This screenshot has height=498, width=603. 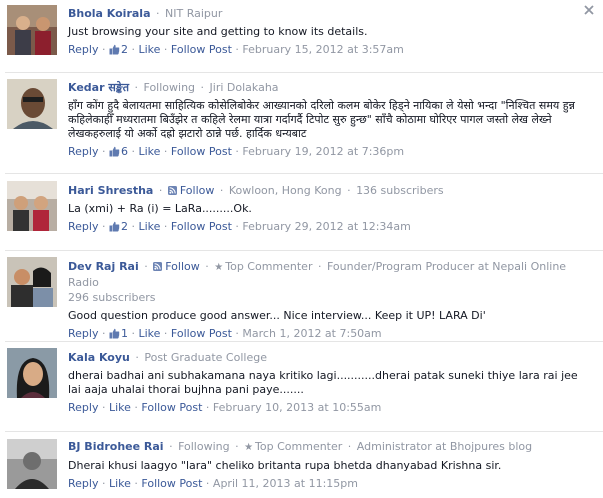 What do you see at coordinates (326, 226) in the screenshot?
I see `comment-date: February 29, 2012 at 12:34am` at bounding box center [326, 226].